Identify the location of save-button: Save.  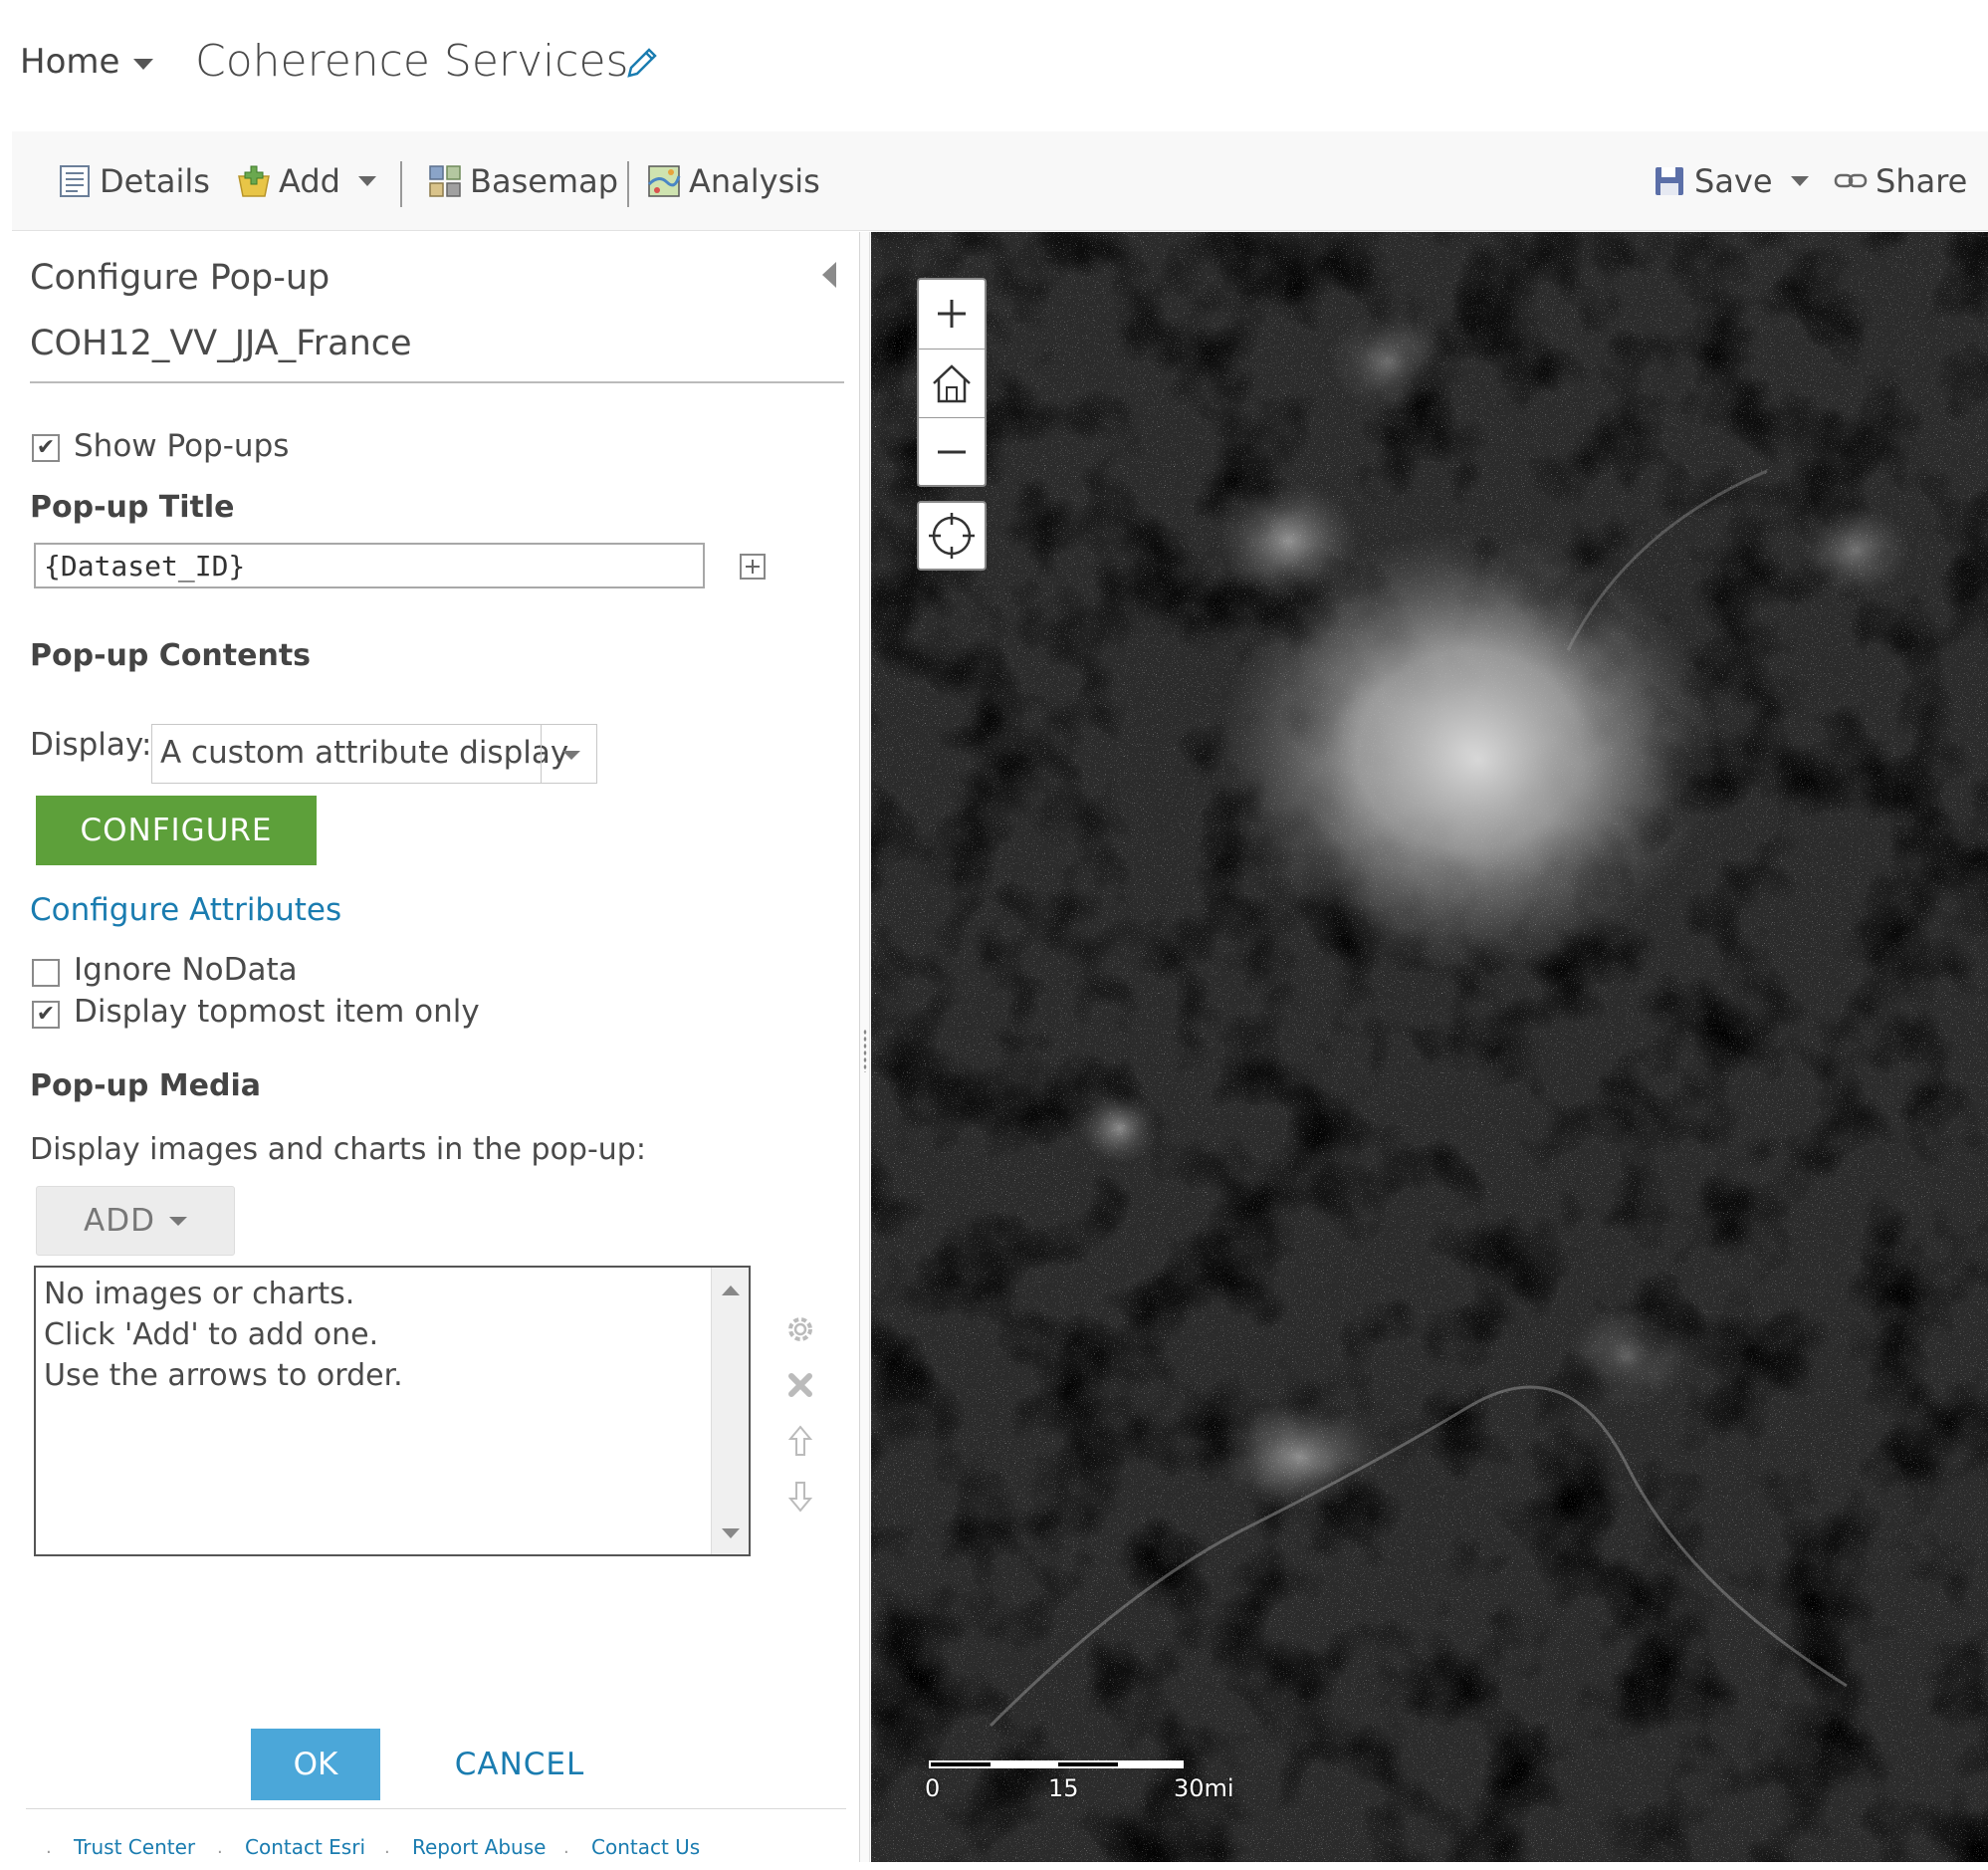
(1731, 181).